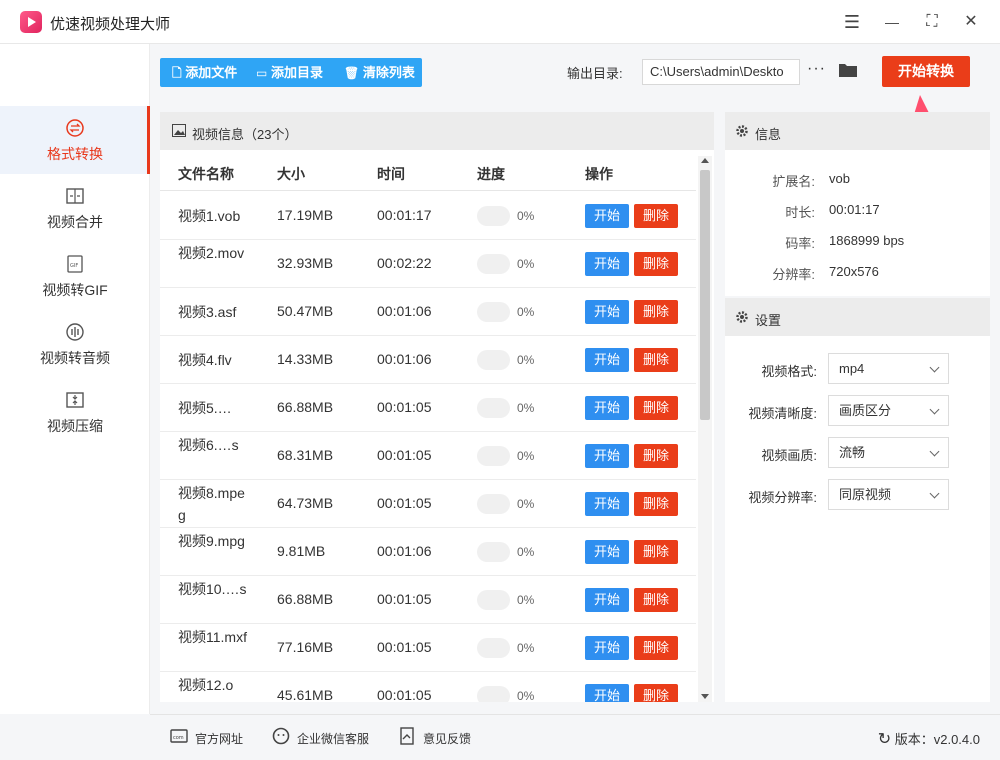 The width and height of the screenshot is (1000, 760). Describe the element at coordinates (852, 22) in the screenshot. I see `menu-icon: ☰` at that location.